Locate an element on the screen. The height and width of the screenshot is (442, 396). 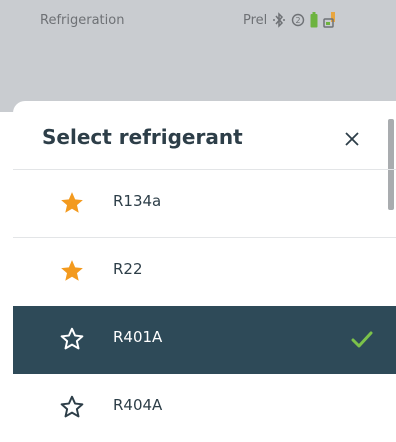
svg-text: 2 is located at coordinates (298, 20).